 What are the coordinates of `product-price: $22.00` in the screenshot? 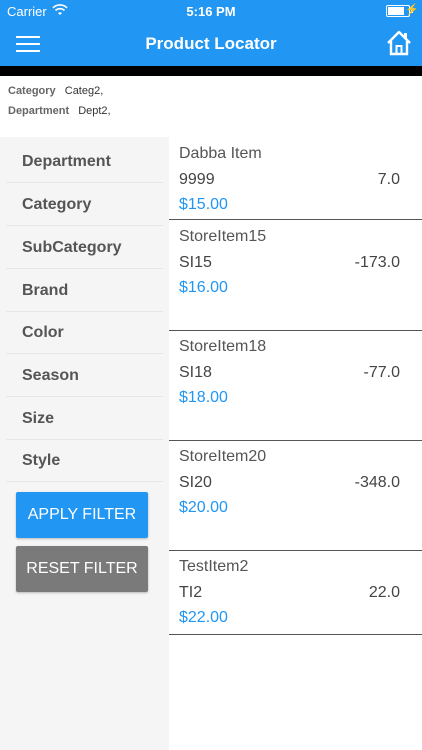 It's located at (203, 617).